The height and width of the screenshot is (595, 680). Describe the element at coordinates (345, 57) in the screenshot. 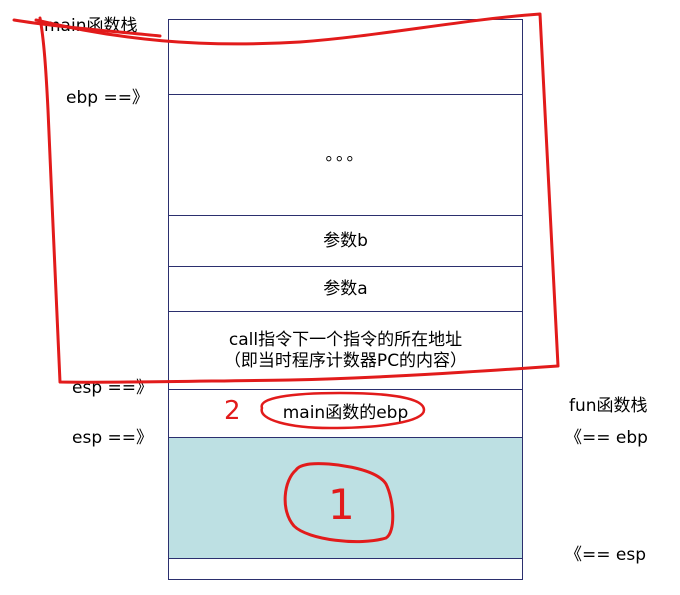

I see `stack-row-top` at that location.